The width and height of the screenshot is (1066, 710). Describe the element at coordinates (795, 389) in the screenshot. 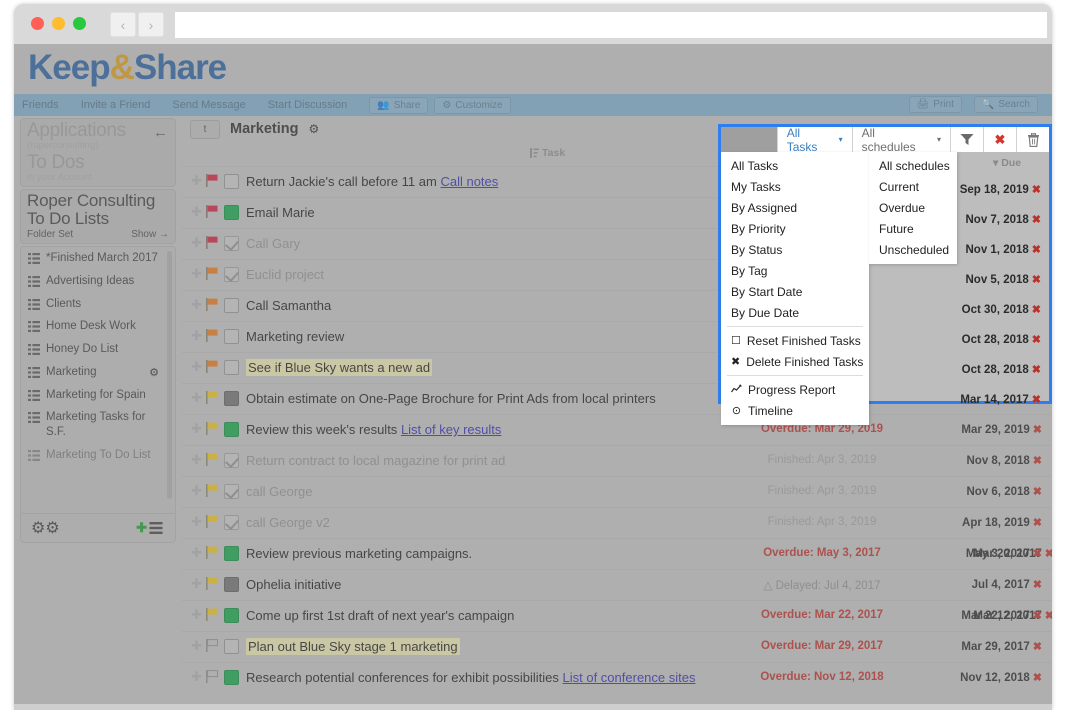

I see `menu-item-progress-report: Progress Report` at that location.